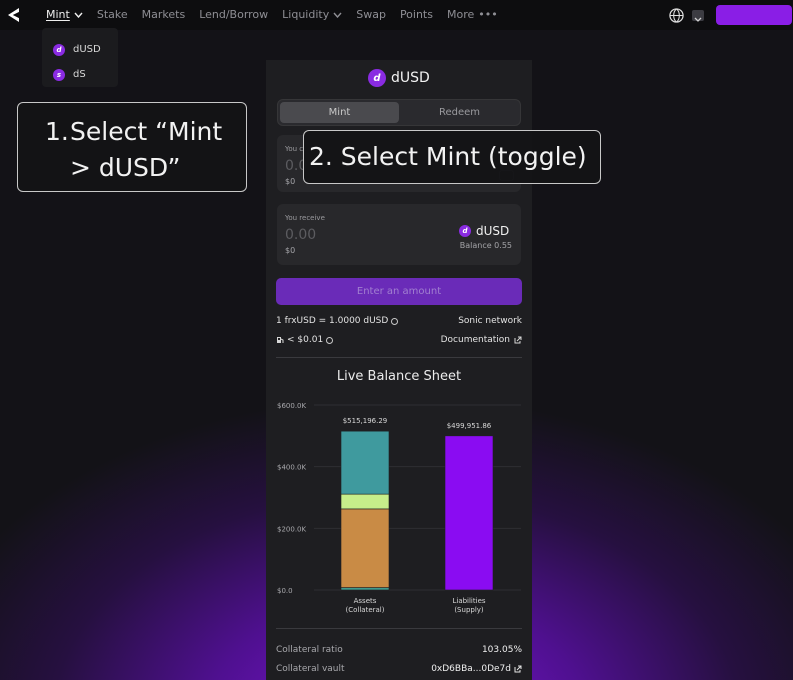  I want to click on collateral-vault-link: 0xD6BBa...0De7d, so click(476, 669).